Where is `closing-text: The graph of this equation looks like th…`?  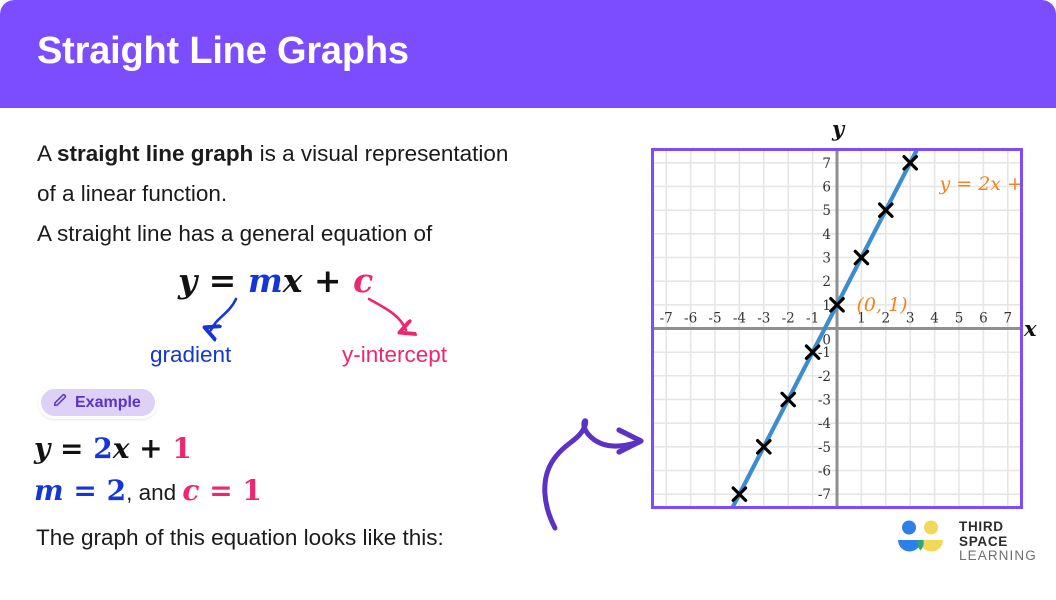 closing-text: The graph of this equation looks like th… is located at coordinates (240, 537).